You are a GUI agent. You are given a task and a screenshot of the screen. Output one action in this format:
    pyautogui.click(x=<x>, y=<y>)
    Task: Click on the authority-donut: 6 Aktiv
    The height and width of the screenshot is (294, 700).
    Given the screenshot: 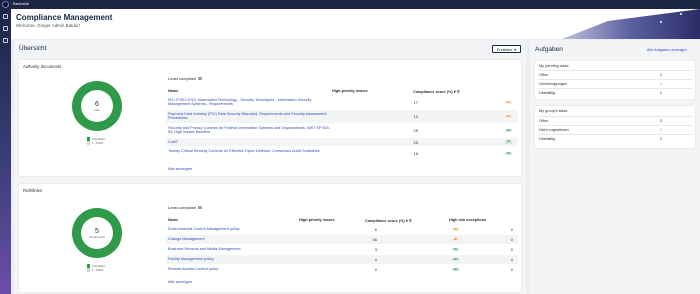 What is the action you would take?
    pyautogui.click(x=97, y=106)
    